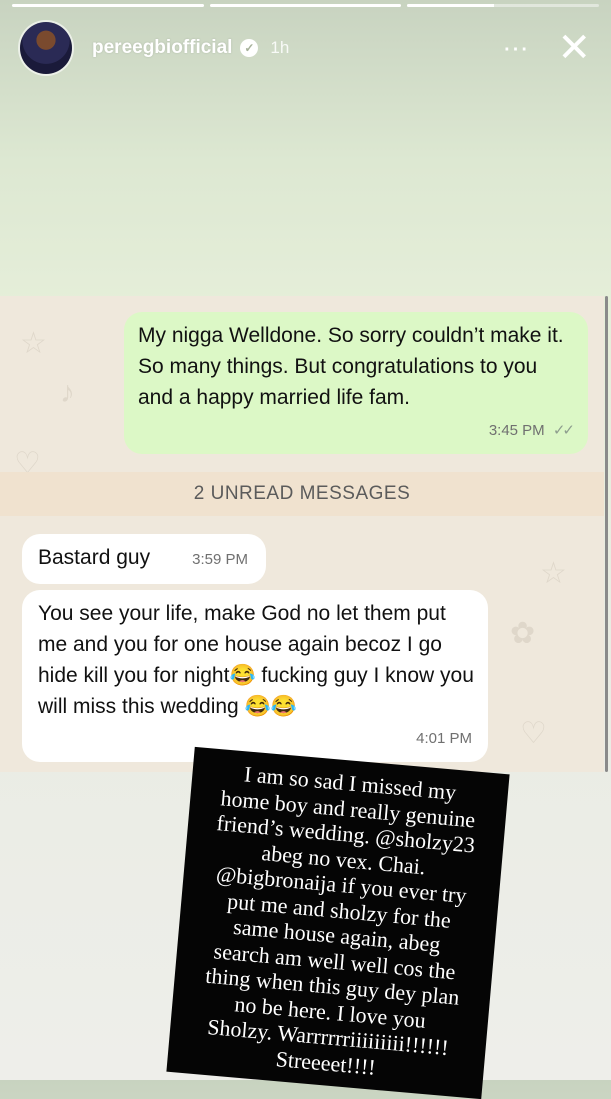 The width and height of the screenshot is (611, 1099). What do you see at coordinates (606, 534) in the screenshot?
I see `chat-scrollbar` at bounding box center [606, 534].